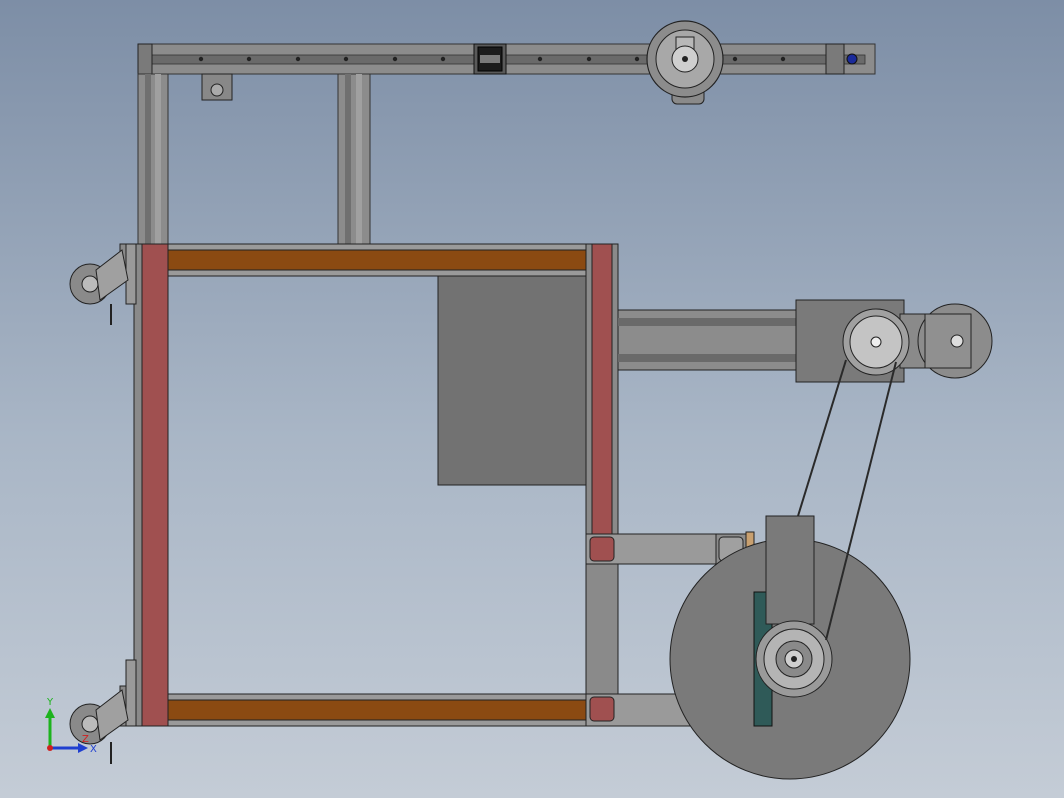 The height and width of the screenshot is (798, 1064). What do you see at coordinates (685, 62) in the screenshot?
I see `top-rail-pulley` at bounding box center [685, 62].